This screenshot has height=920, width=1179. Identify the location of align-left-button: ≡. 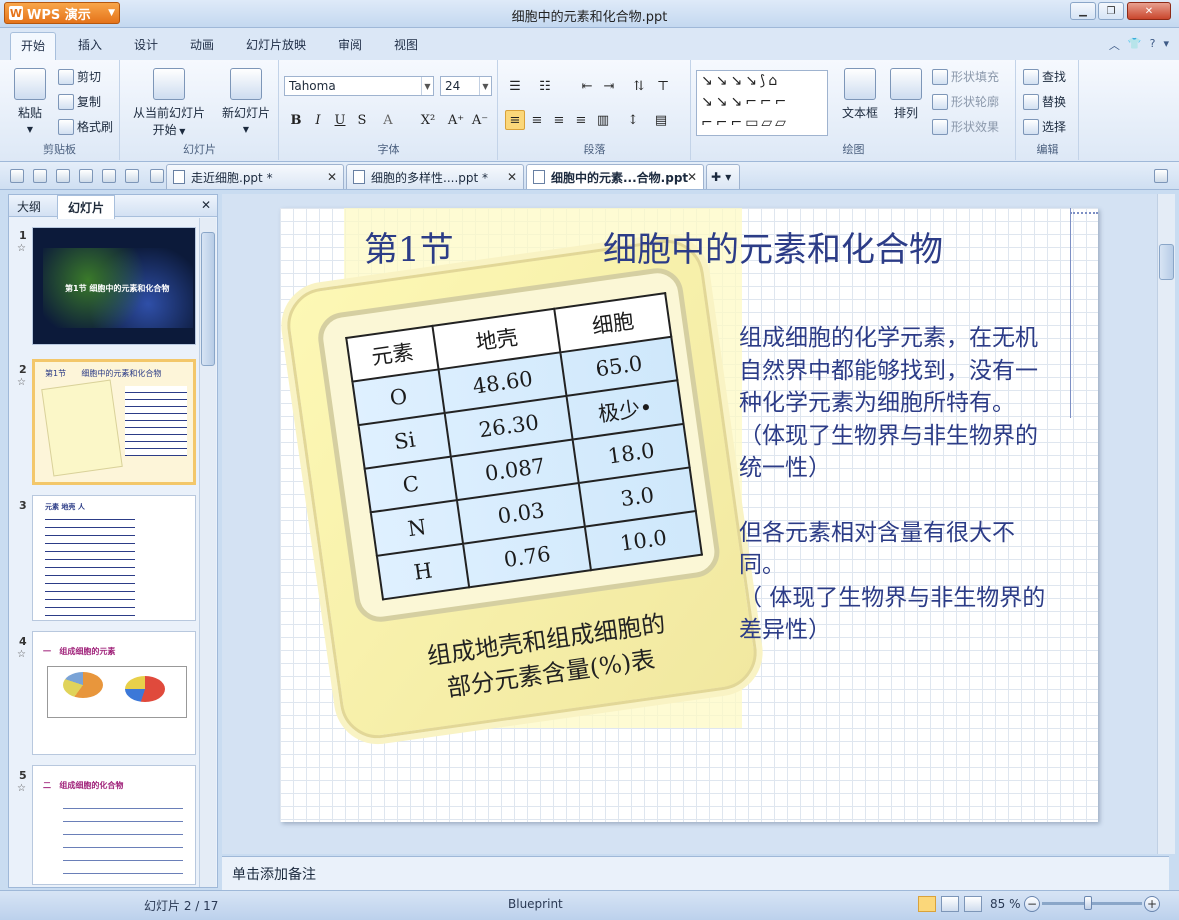
(515, 120).